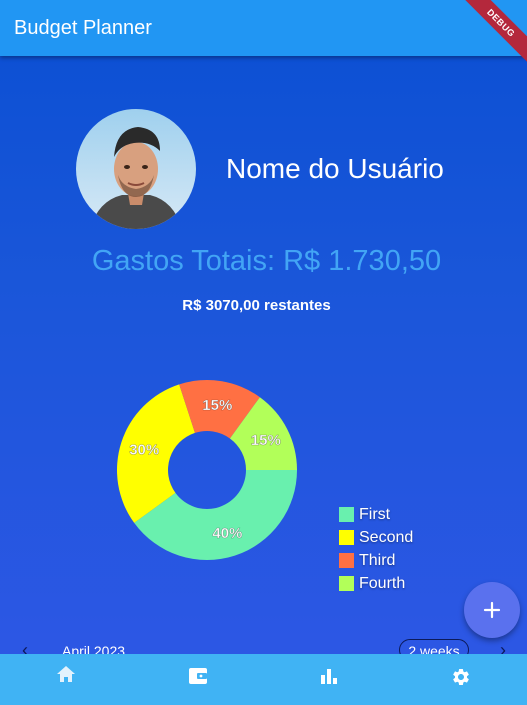  Describe the element at coordinates (136, 169) in the screenshot. I see `avatar` at that location.